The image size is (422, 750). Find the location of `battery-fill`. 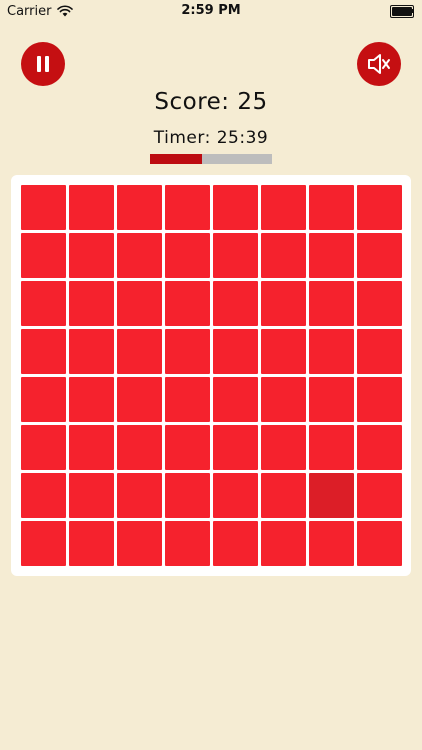

battery-fill is located at coordinates (402, 11).